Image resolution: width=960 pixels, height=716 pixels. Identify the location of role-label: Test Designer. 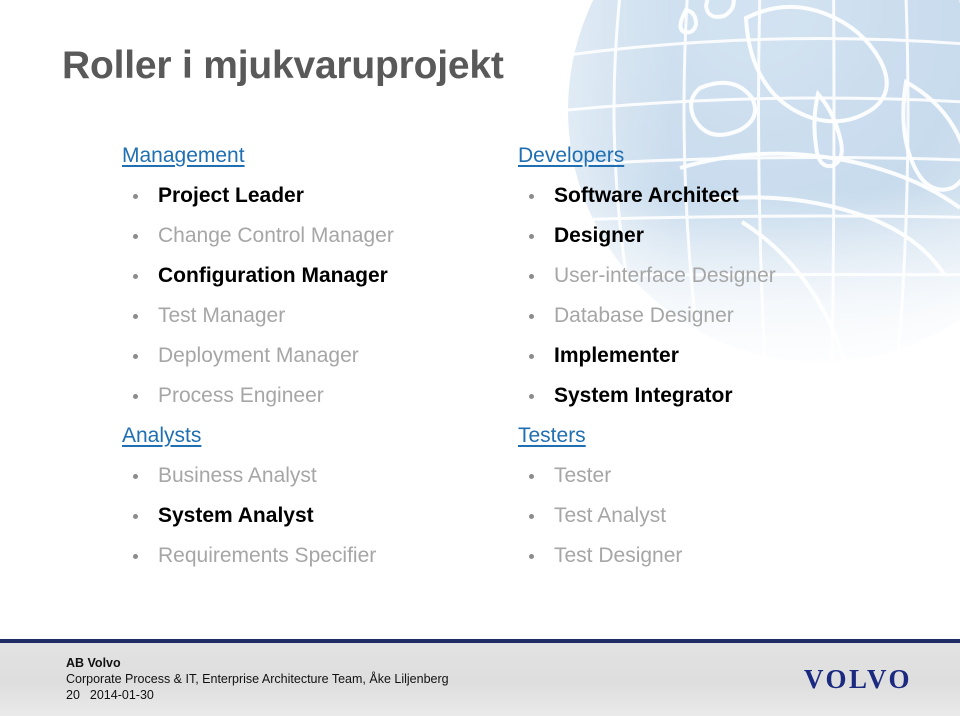
(618, 555).